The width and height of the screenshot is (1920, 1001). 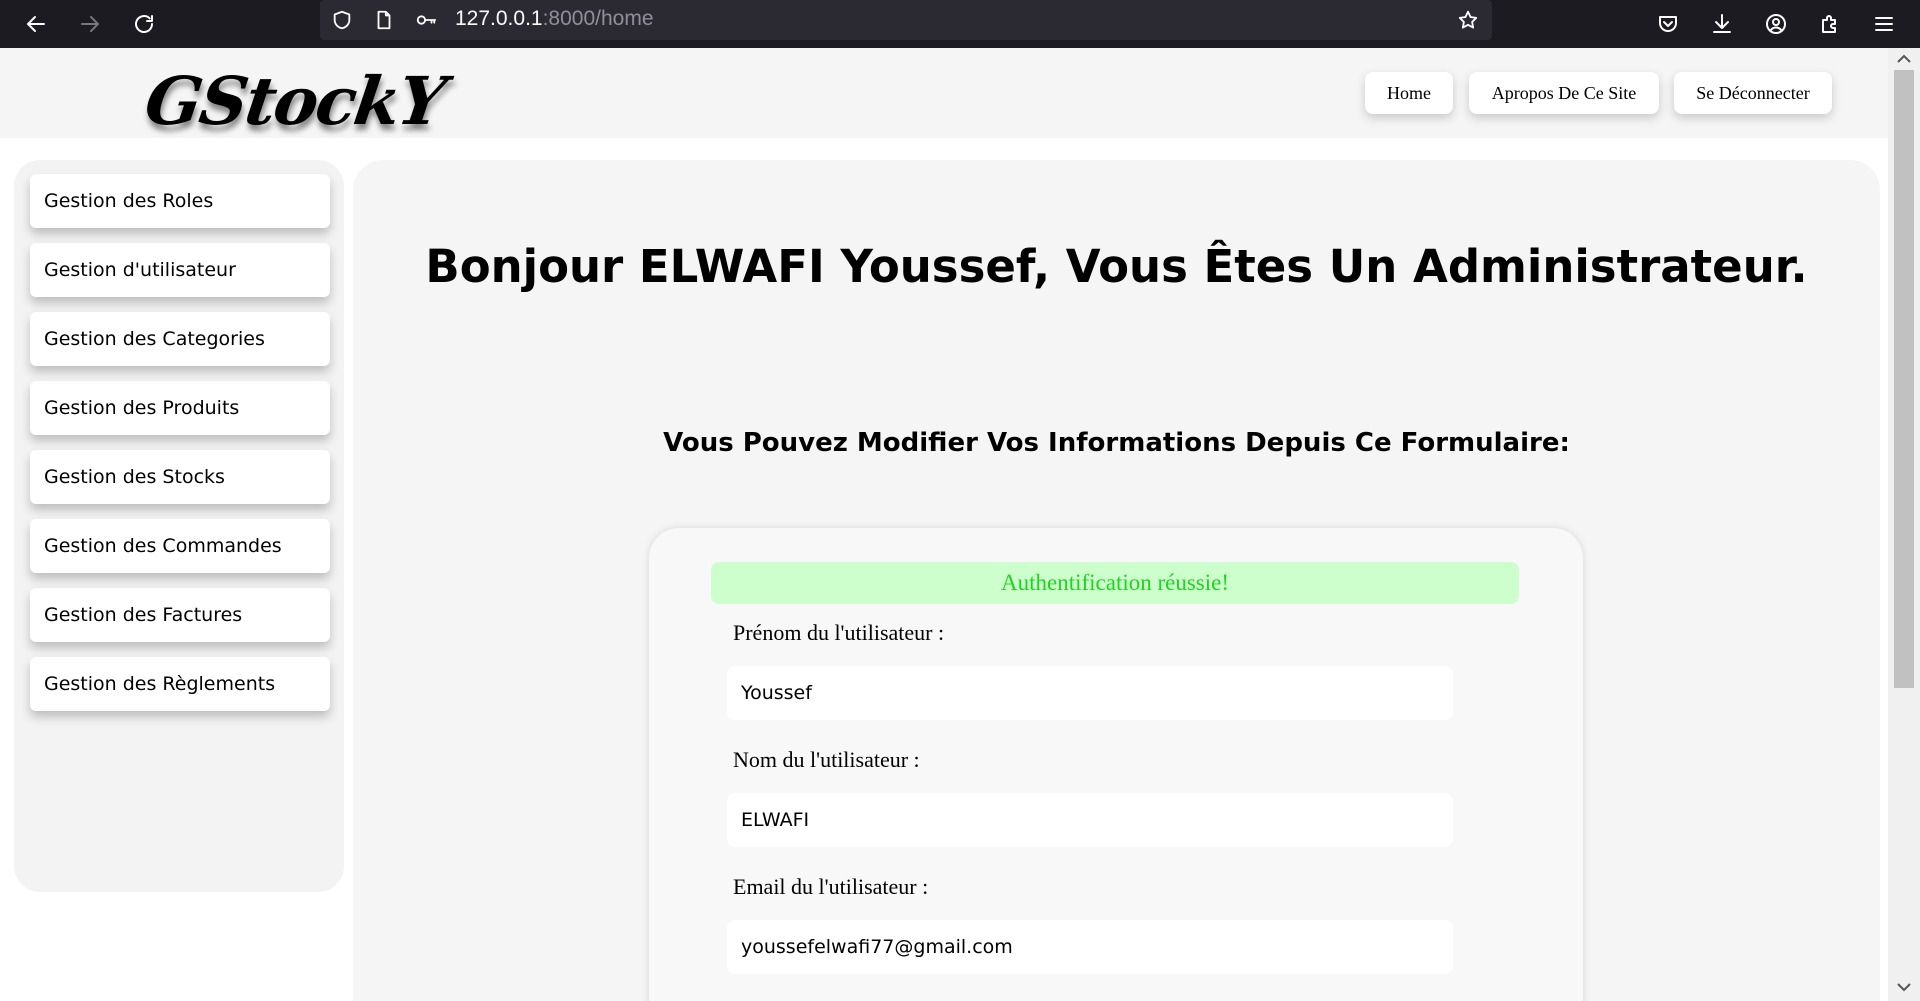 What do you see at coordinates (36, 24) in the screenshot?
I see `back-arrow-icon` at bounding box center [36, 24].